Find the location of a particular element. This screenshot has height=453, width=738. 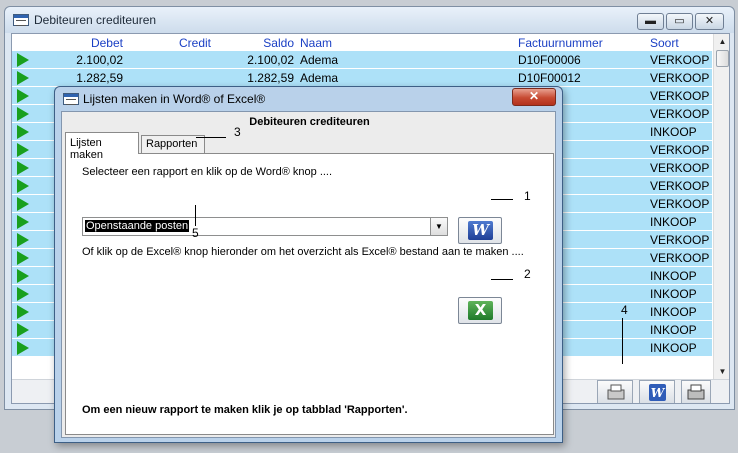

window-title: Debiteuren crediteuren is located at coordinates (95, 20).